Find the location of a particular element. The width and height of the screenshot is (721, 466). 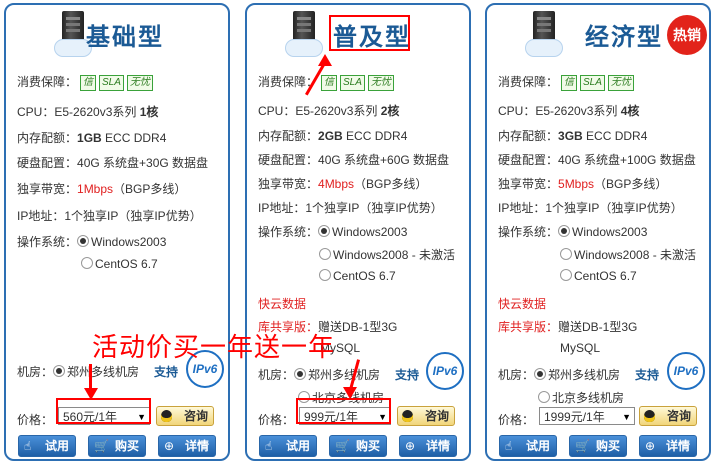

arrow-up-icon is located at coordinates (325, 60).